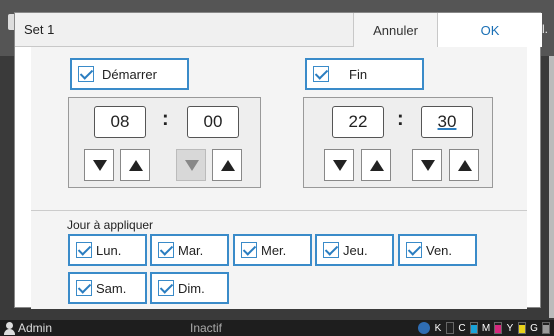  I want to click on user-name: Admin, so click(35, 328).